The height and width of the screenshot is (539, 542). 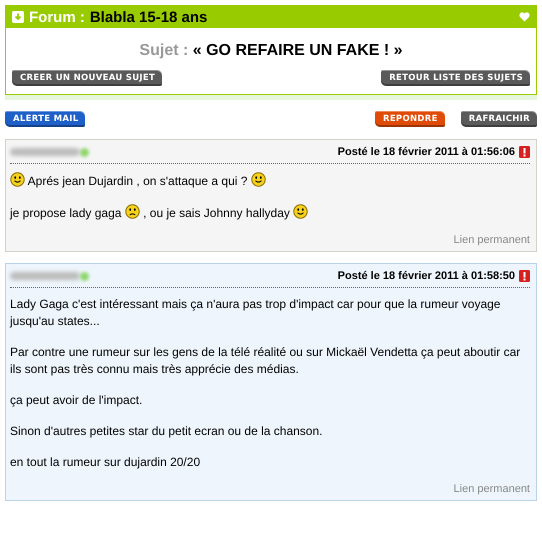 I want to click on forum-button: ALERTE MAIL, so click(x=45, y=119).